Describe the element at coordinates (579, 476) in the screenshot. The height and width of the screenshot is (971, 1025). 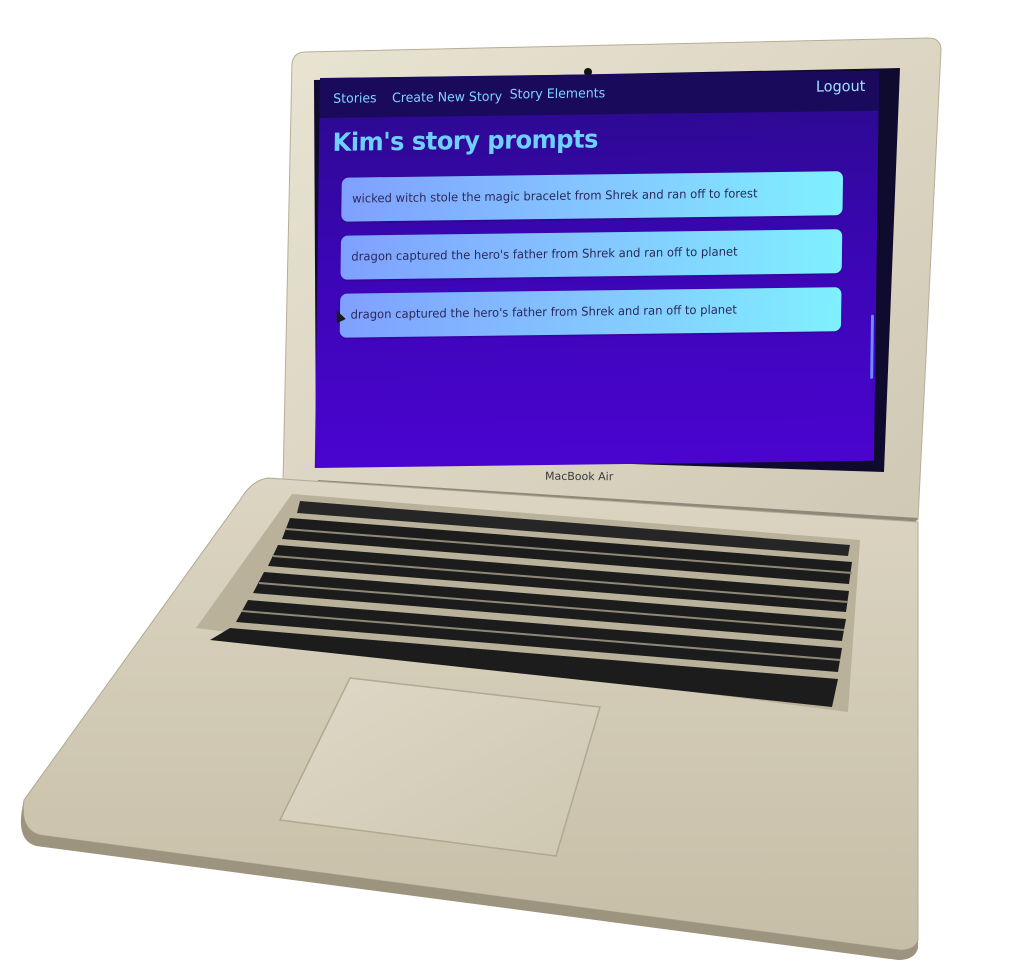
I see `brand-label: MacBook Air` at that location.